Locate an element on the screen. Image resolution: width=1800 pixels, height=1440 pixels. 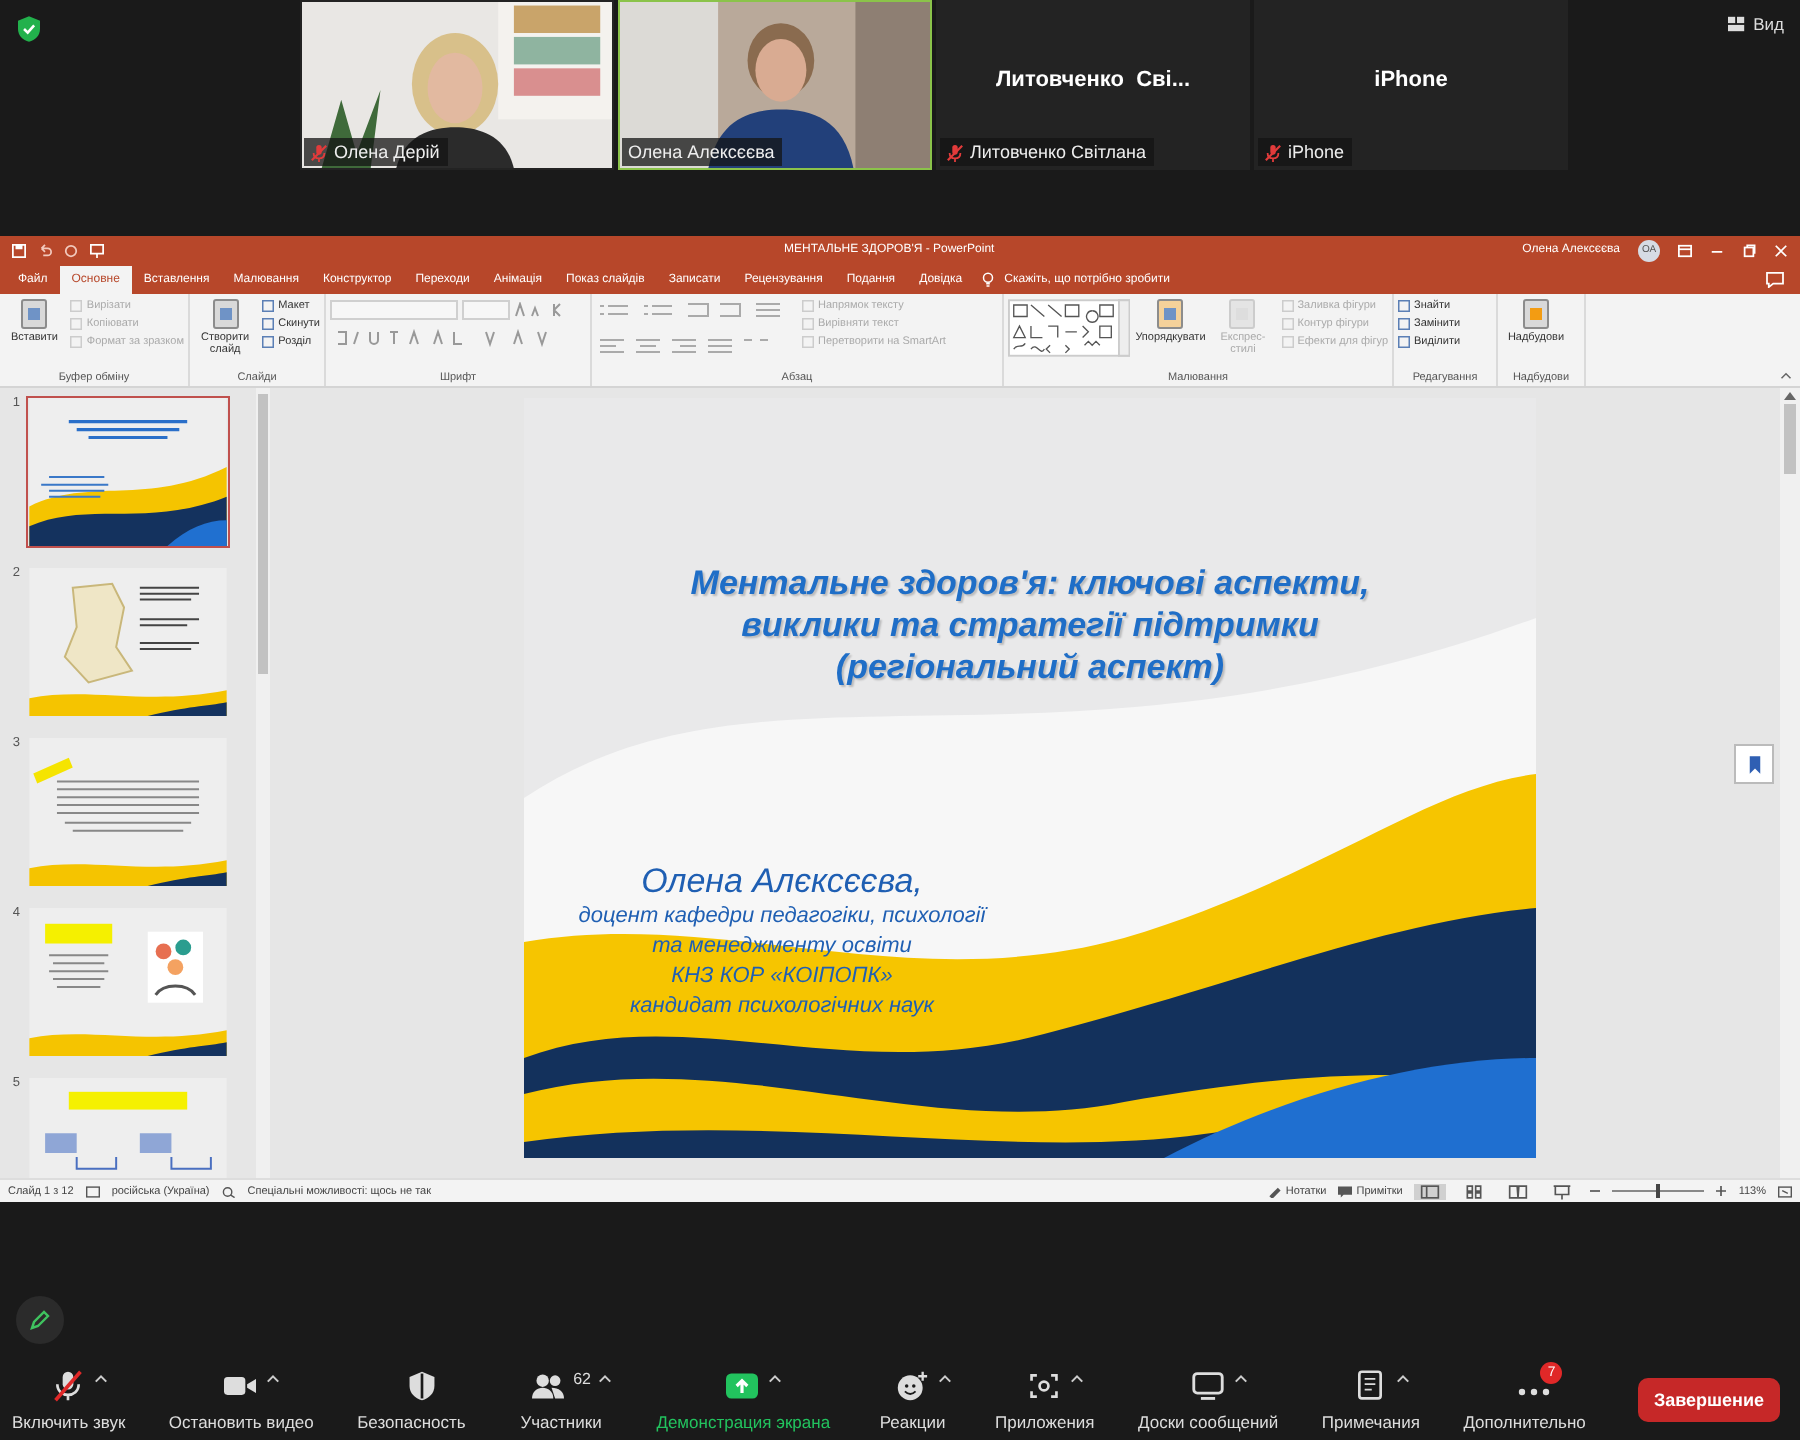
participant-name-tag: Олена Алексєєва is located at coordinates (702, 152).